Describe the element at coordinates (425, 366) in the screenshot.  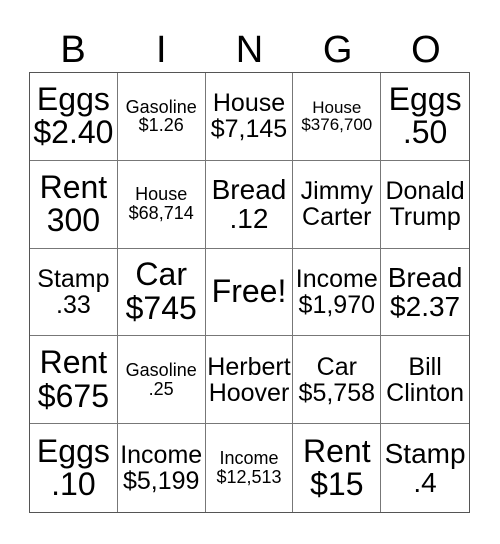
I see `cell-label: Bill` at that location.